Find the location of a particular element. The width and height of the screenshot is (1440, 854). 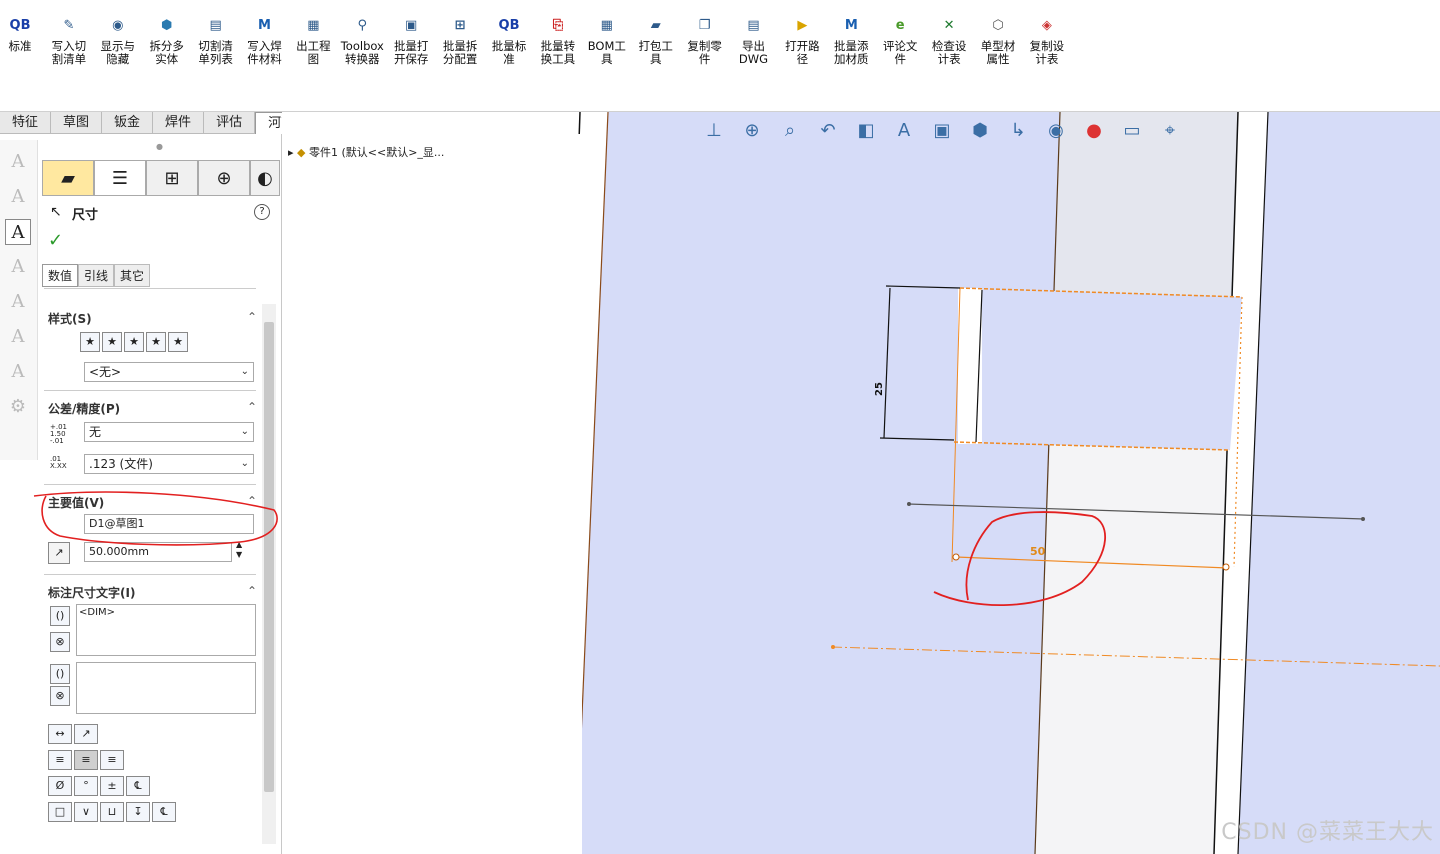

feature-manager-tab-icon: ▰ is located at coordinates (68, 178).